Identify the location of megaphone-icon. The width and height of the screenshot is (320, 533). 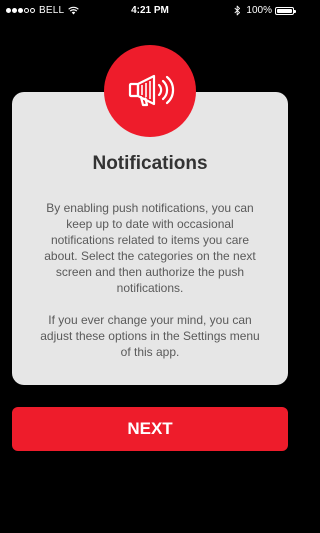
(151, 90).